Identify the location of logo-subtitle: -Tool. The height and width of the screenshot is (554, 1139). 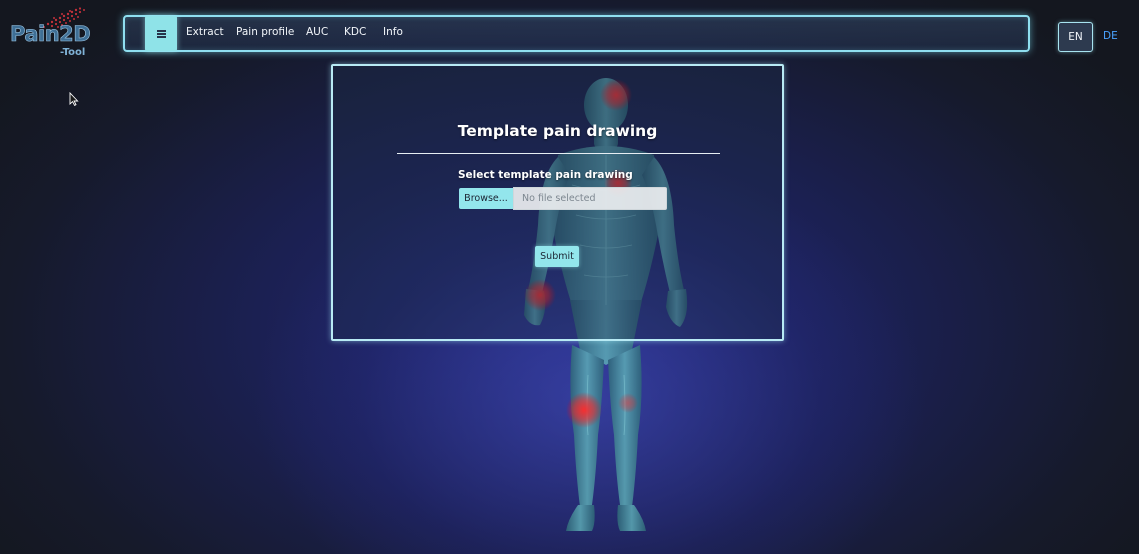
(73, 52).